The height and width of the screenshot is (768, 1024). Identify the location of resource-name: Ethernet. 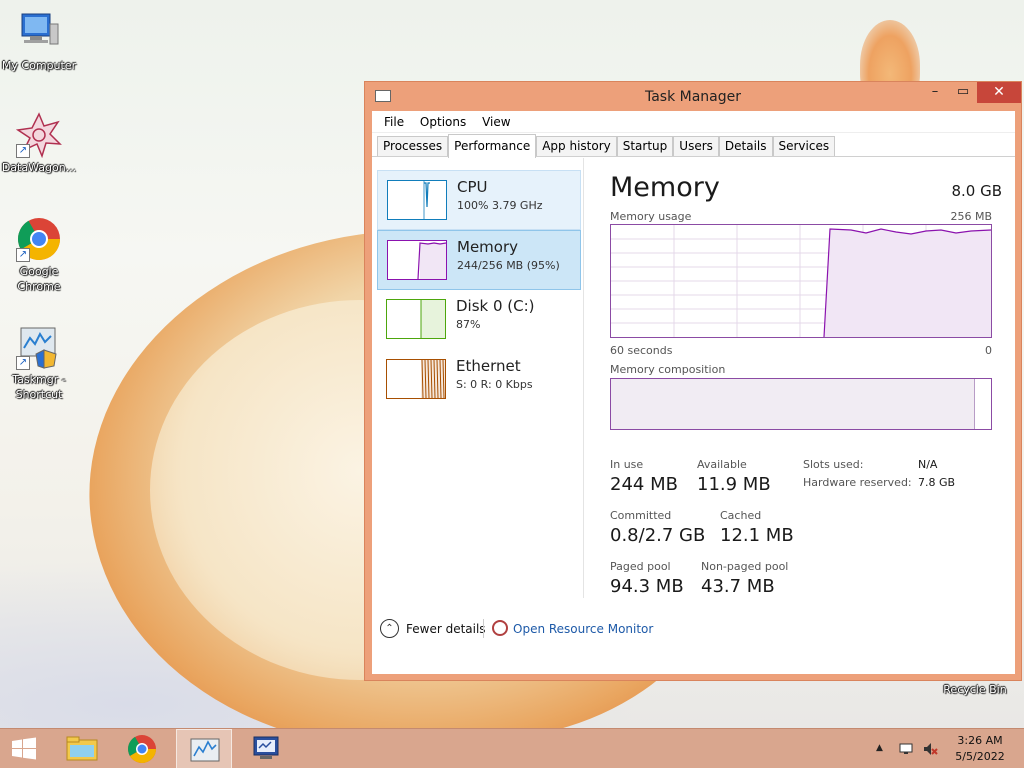
(488, 366).